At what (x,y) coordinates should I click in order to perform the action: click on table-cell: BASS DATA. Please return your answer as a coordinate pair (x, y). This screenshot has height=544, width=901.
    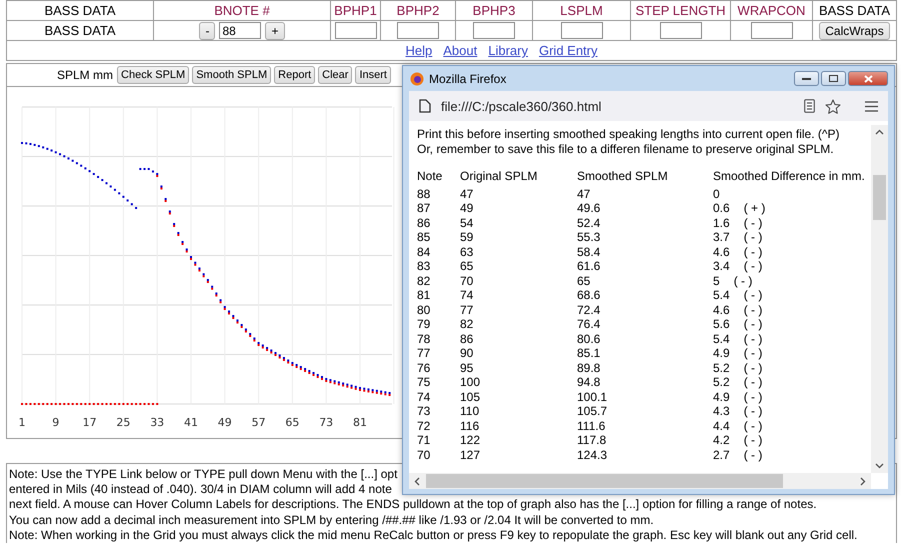
    Looking at the image, I should click on (80, 30).